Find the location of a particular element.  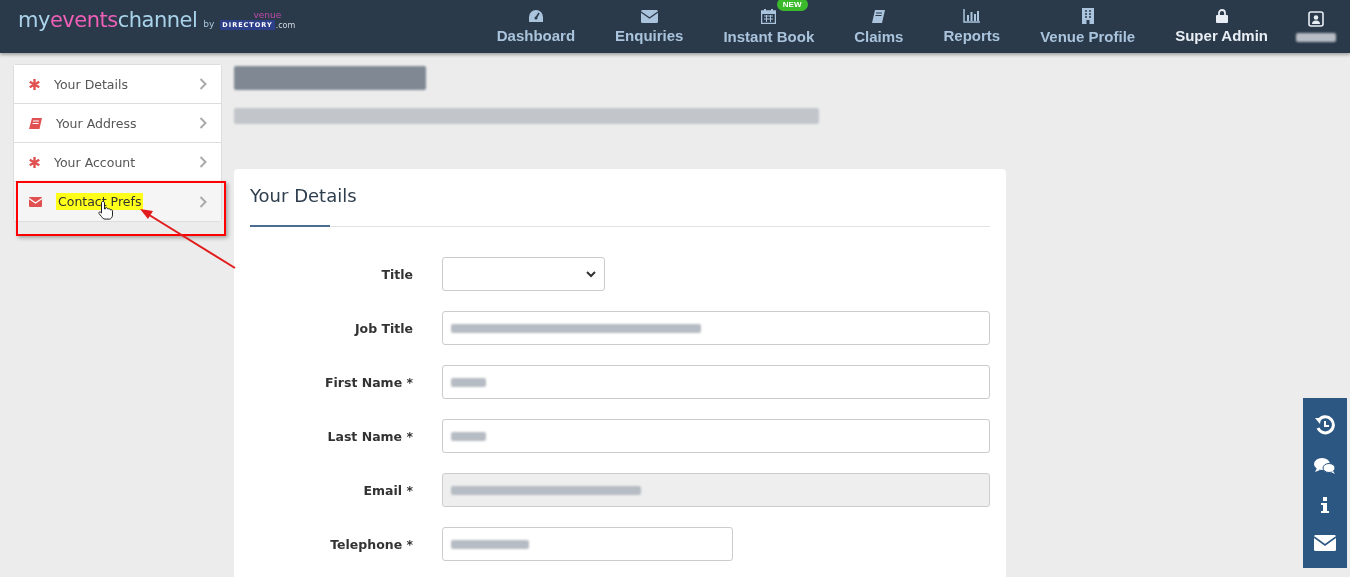

info-icon is located at coordinates (1325, 505).